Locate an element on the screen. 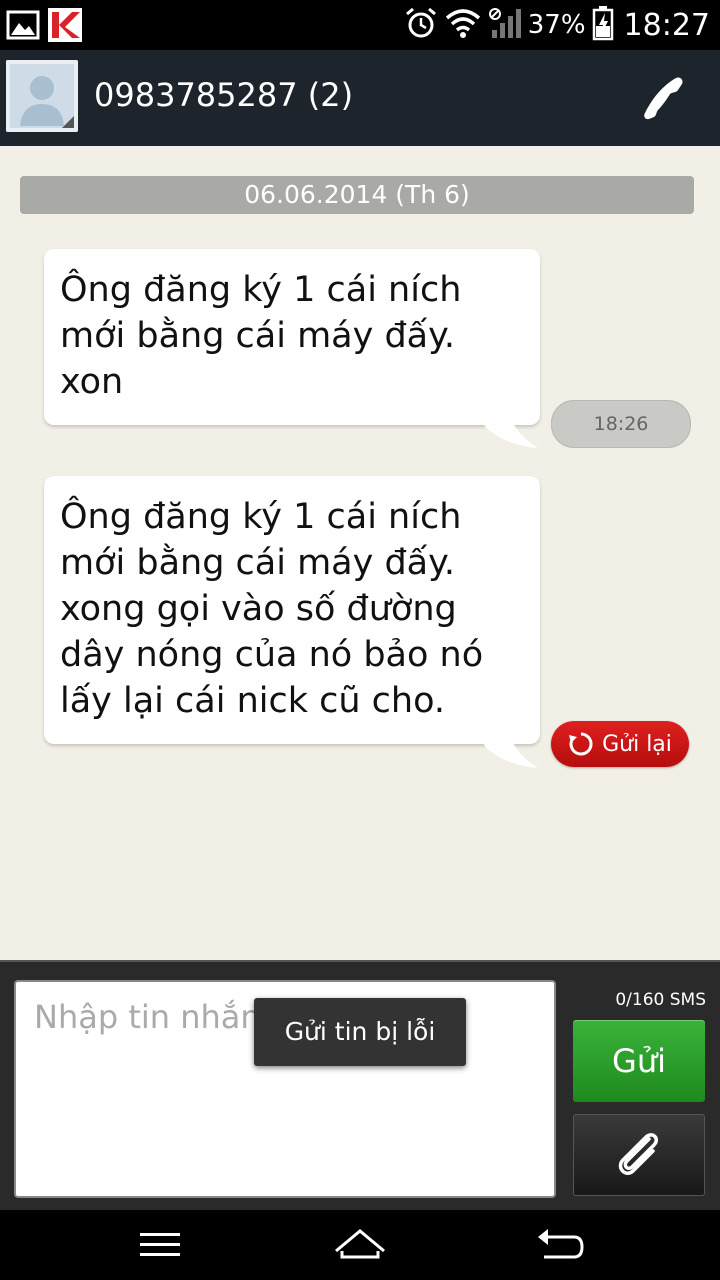 The image size is (720, 1280). retry-icon is located at coordinates (581, 744).